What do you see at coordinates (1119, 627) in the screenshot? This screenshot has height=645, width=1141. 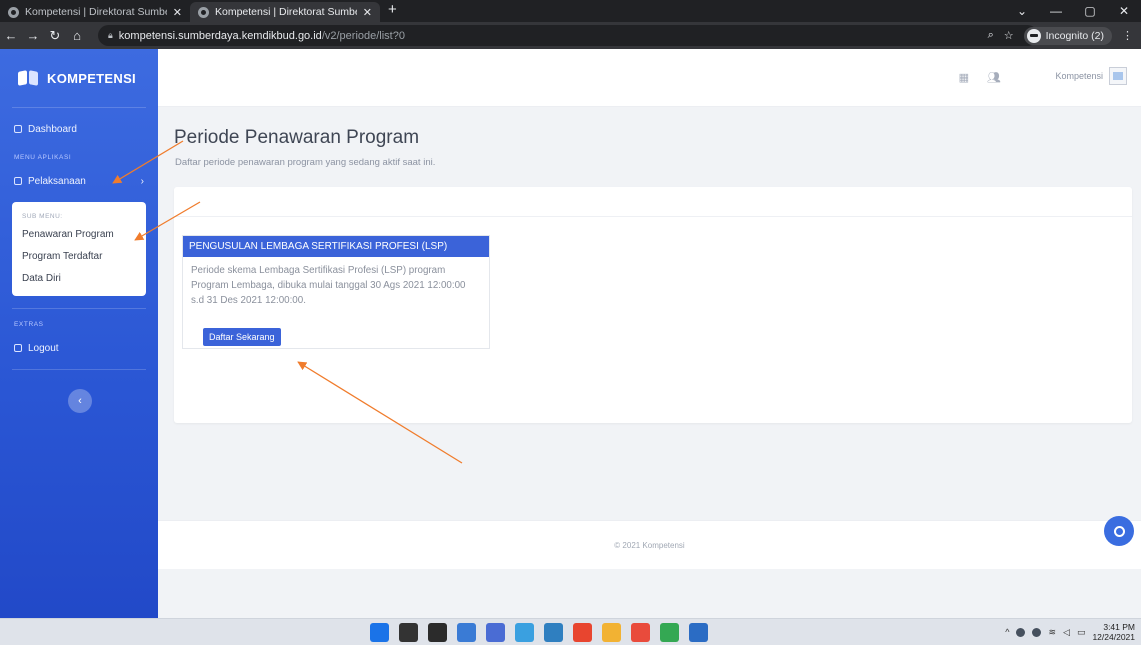 I see `clock-time: 3:41 PM` at bounding box center [1119, 627].